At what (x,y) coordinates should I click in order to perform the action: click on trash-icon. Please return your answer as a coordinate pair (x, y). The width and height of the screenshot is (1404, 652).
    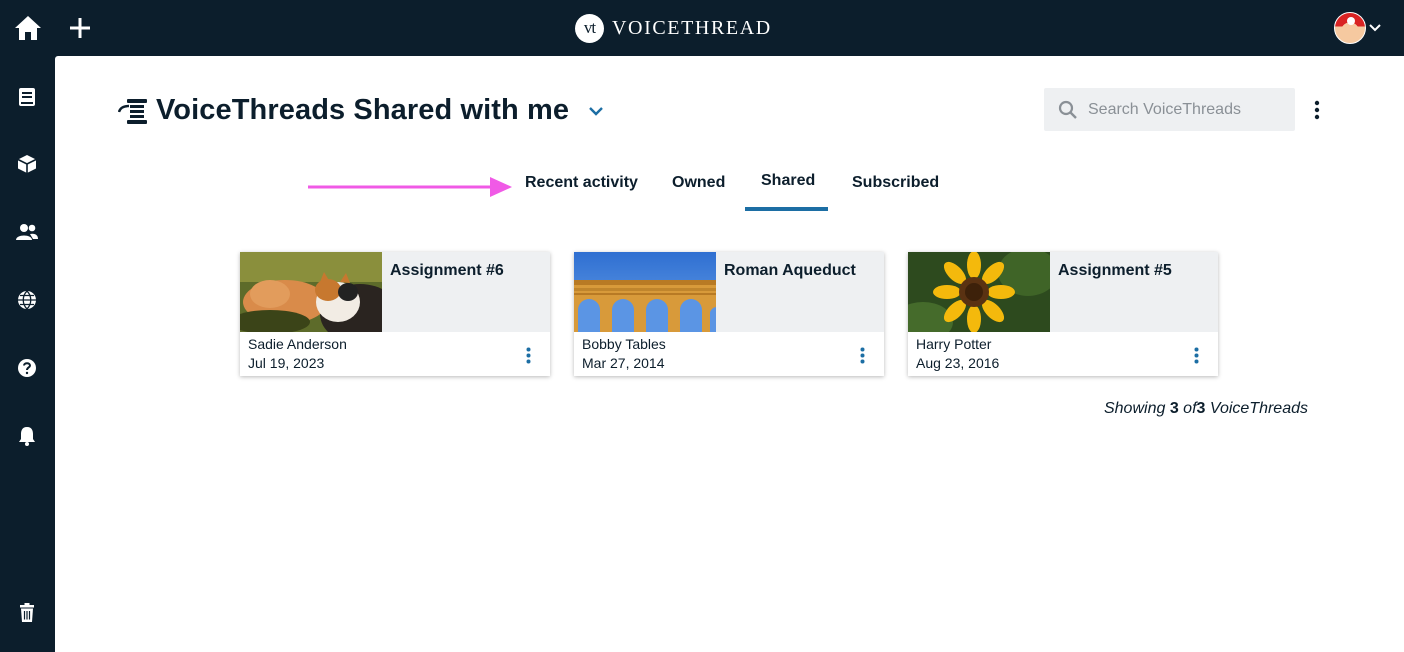
    Looking at the image, I should click on (27, 612).